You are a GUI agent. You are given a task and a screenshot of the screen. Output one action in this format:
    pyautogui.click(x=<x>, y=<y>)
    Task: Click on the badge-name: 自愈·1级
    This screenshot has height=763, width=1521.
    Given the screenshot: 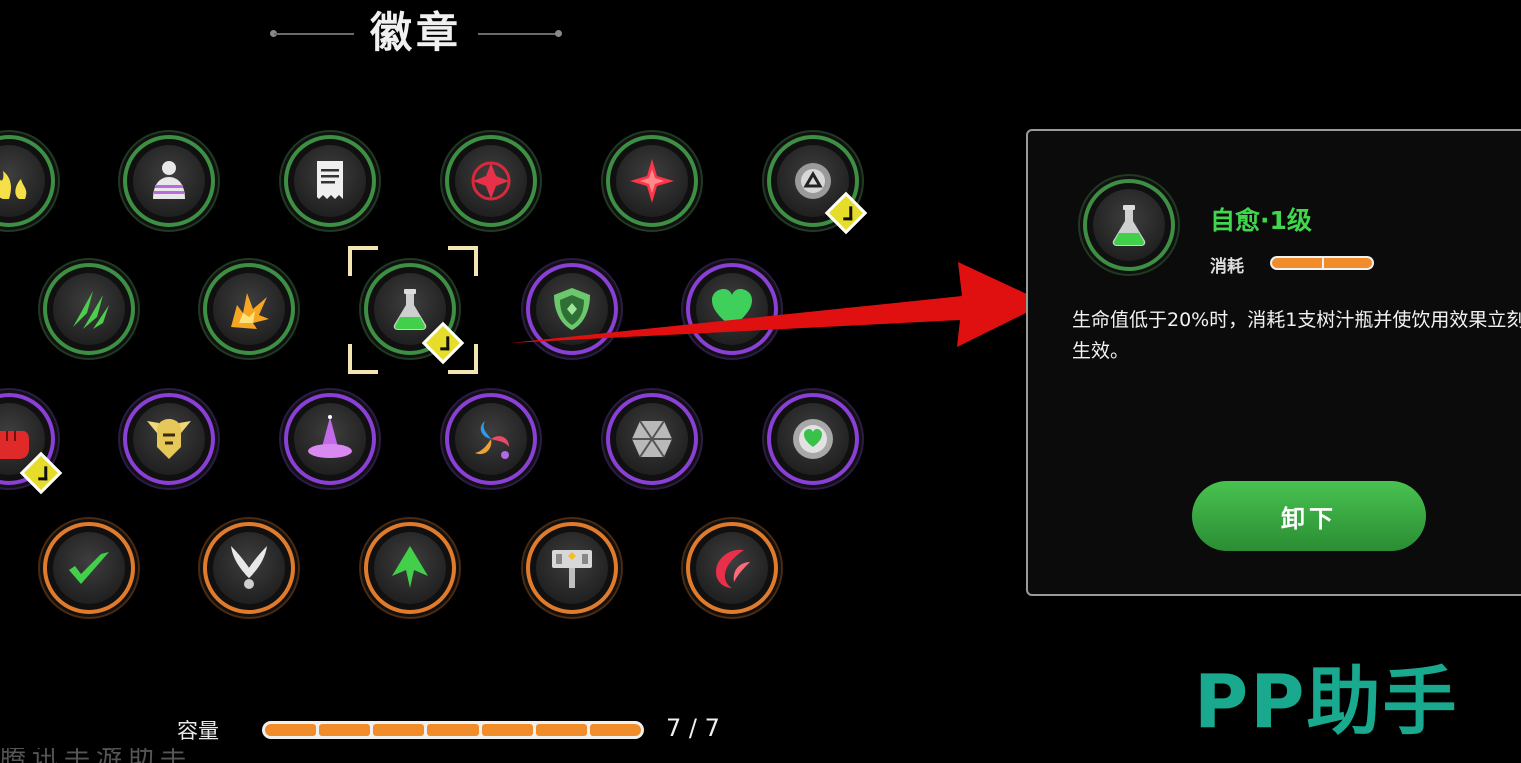 What is the action you would take?
    pyautogui.click(x=1261, y=220)
    